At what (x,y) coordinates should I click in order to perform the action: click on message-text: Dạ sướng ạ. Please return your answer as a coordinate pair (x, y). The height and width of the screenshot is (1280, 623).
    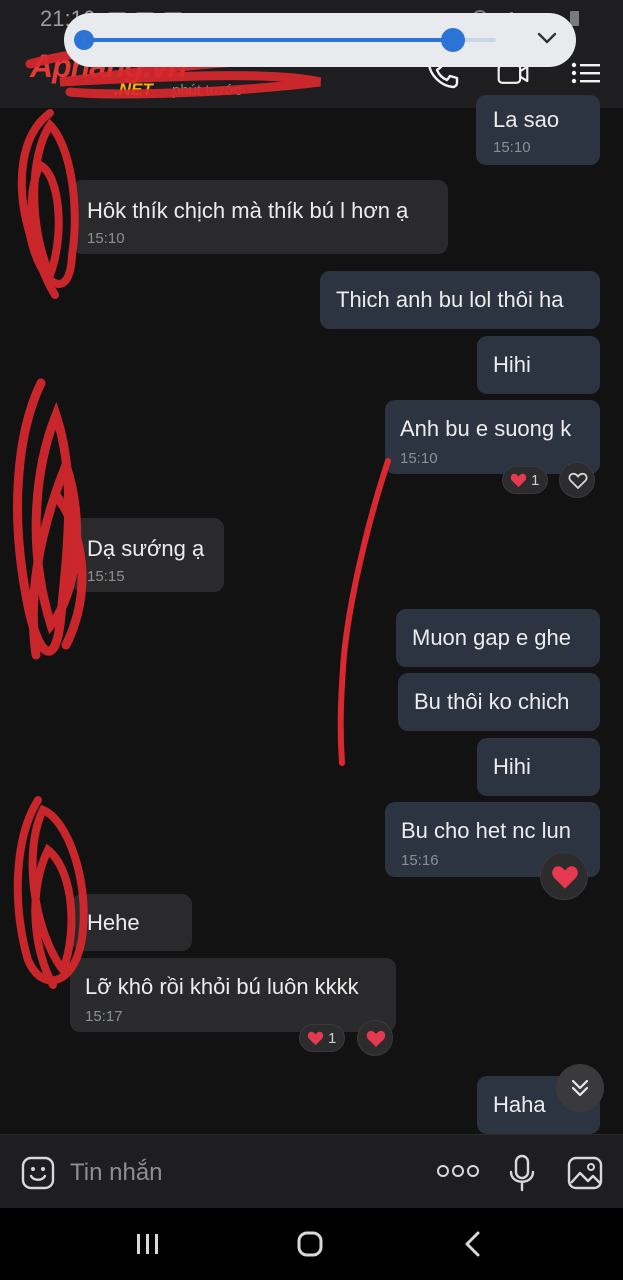
    Looking at the image, I should click on (146, 548).